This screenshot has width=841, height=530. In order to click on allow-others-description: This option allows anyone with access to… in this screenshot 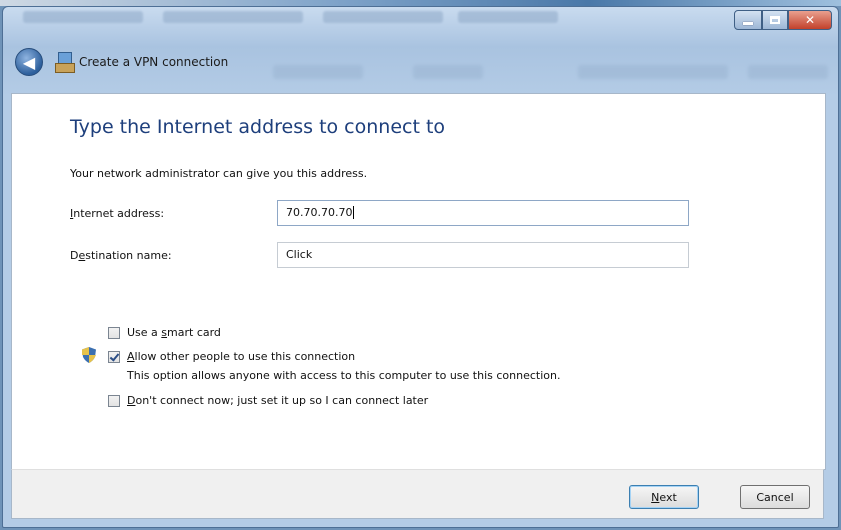, I will do `click(344, 375)`.